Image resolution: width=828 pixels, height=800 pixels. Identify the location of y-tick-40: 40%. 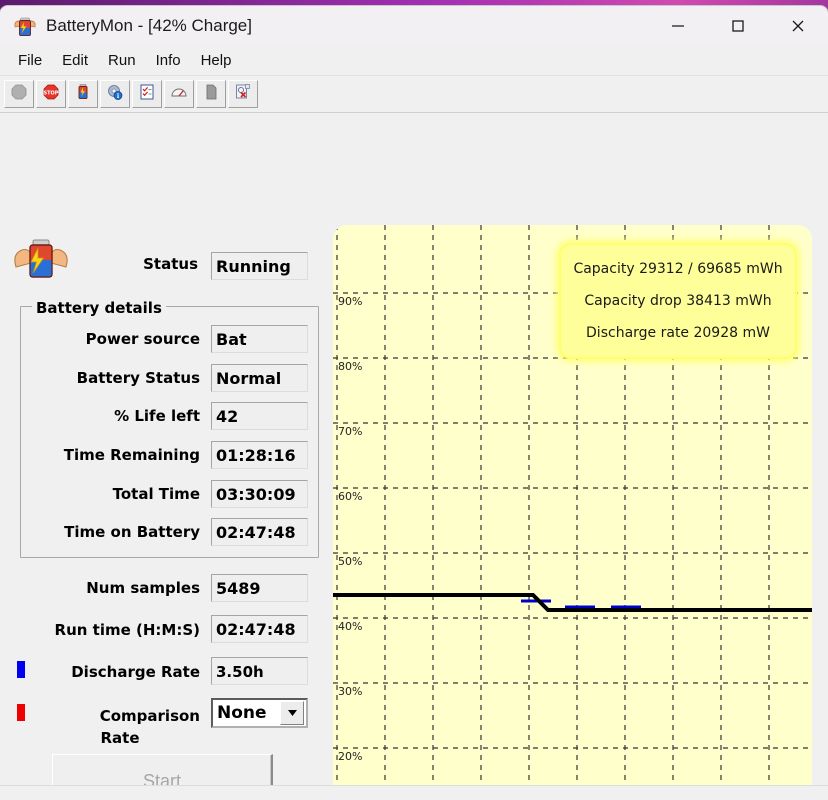
(350, 626).